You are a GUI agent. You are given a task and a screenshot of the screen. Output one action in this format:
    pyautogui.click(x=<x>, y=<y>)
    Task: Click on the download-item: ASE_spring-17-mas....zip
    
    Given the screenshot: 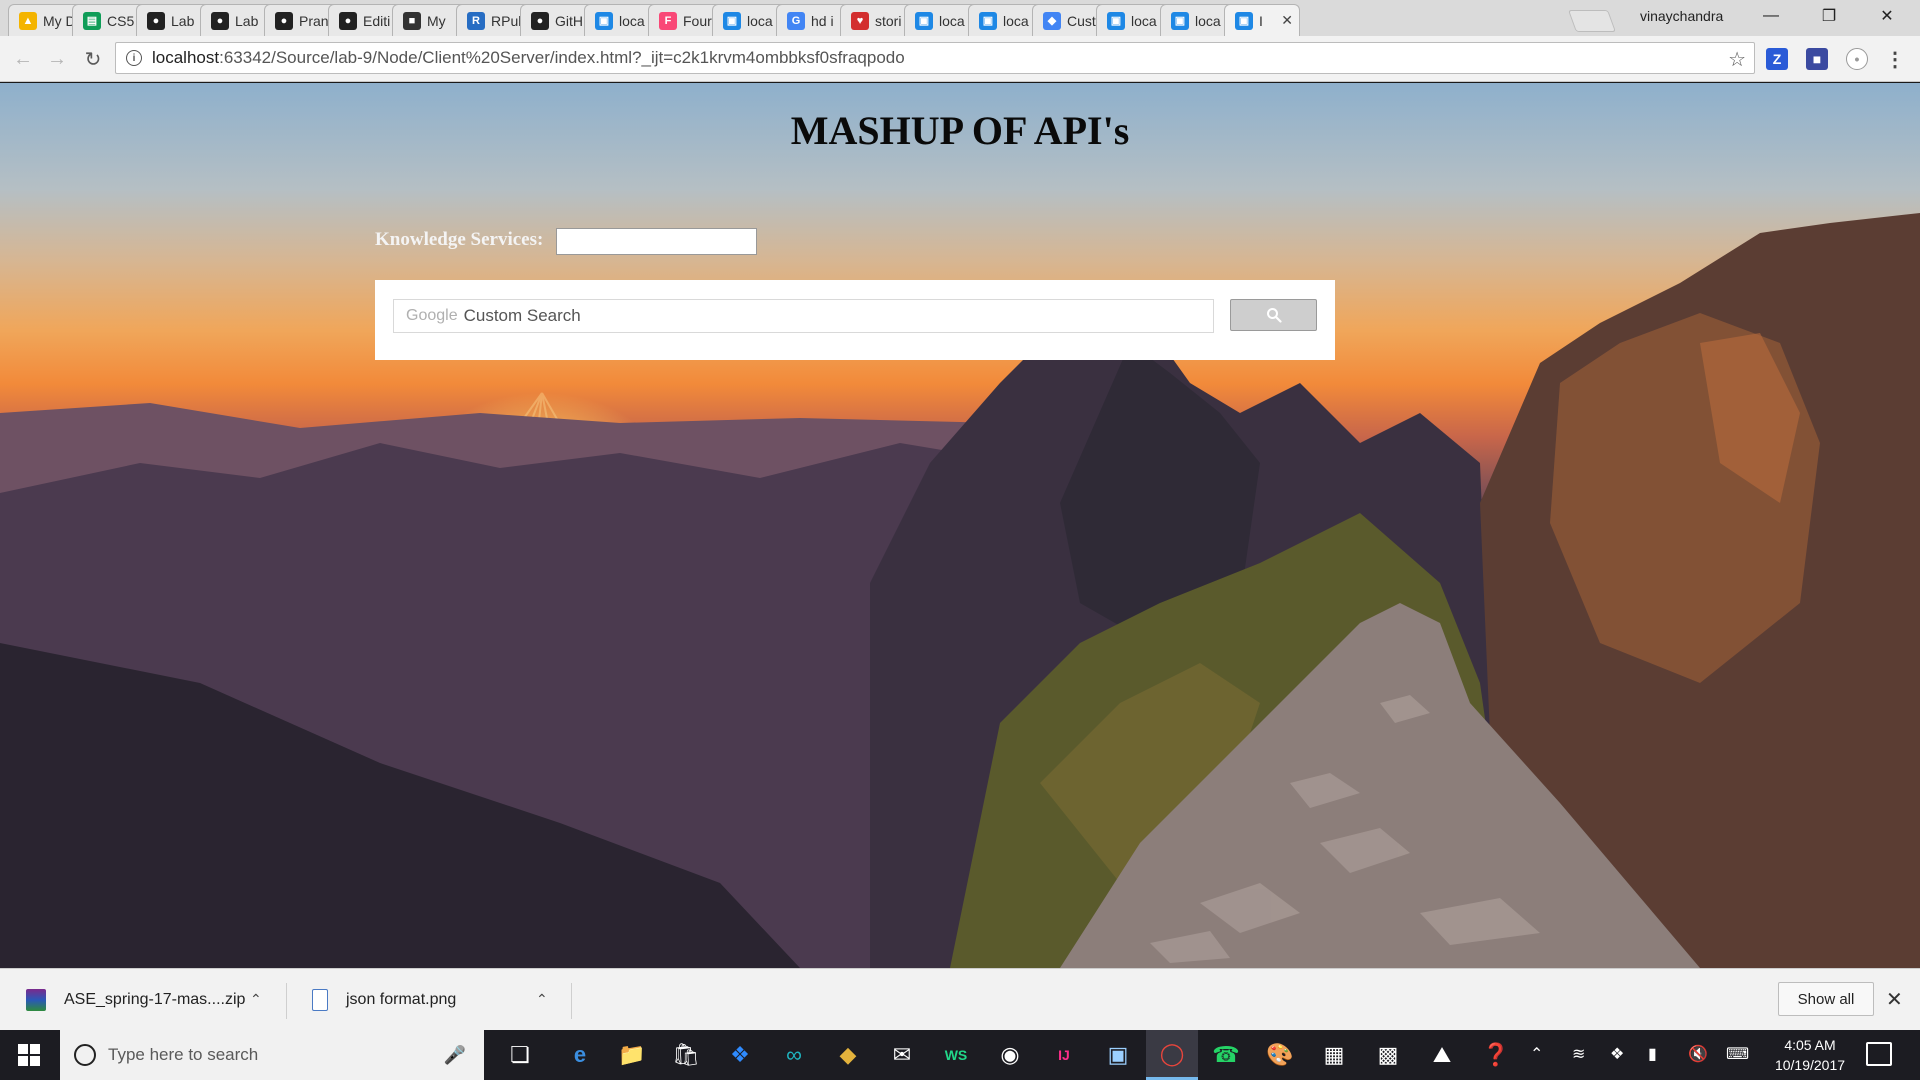 What is the action you would take?
    pyautogui.click(x=135, y=1000)
    